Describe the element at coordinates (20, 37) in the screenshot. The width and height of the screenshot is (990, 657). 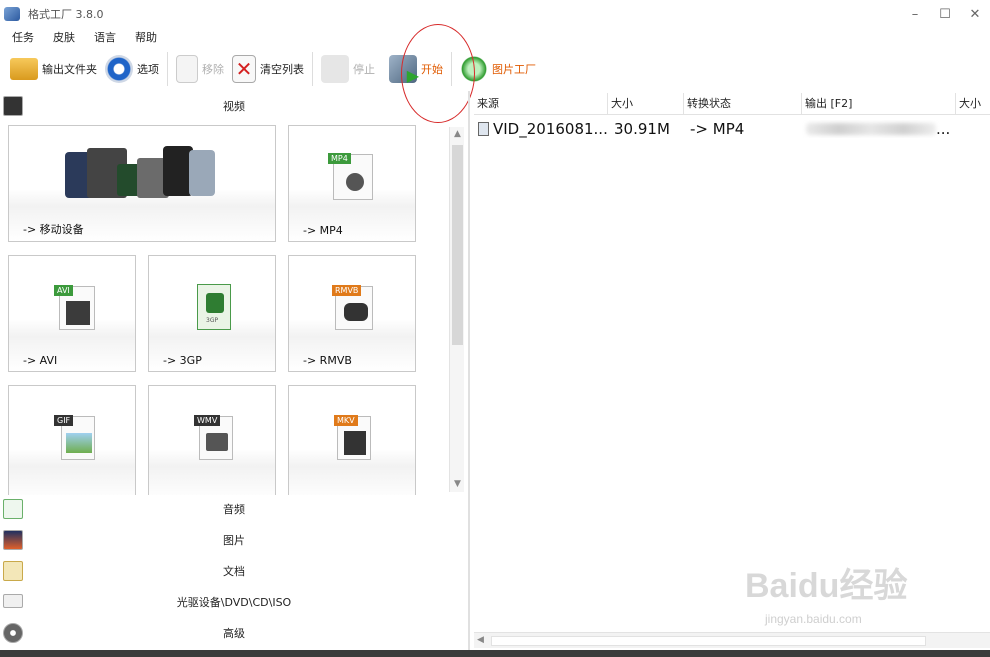
I see `menu-task: 任务` at that location.